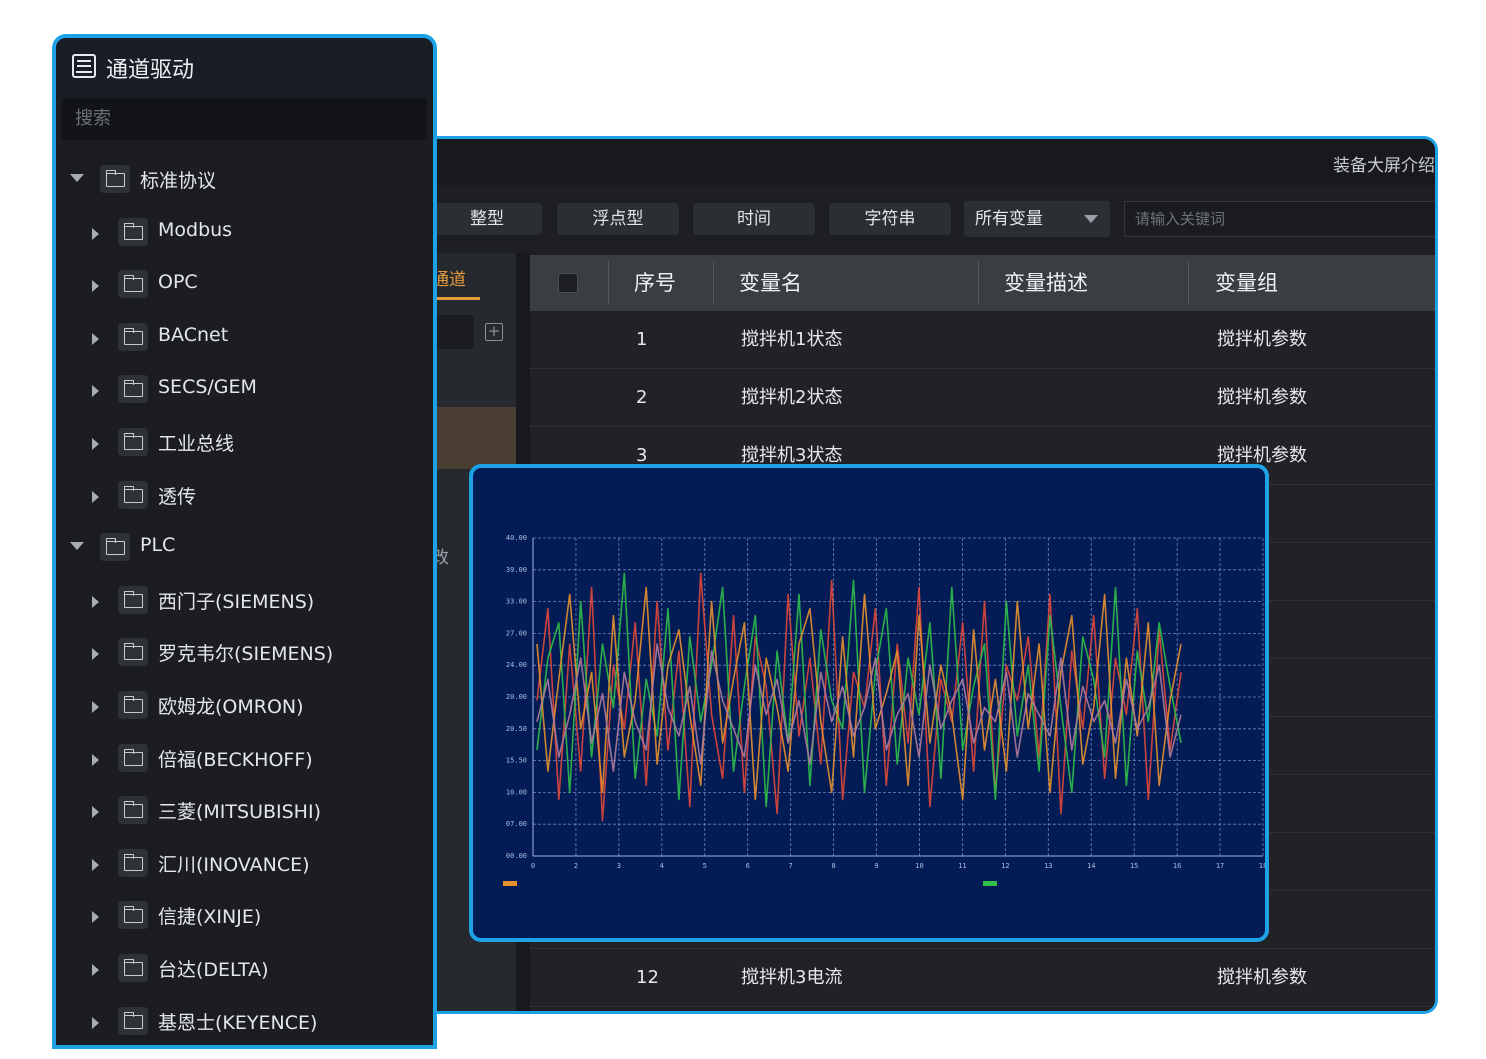 This screenshot has width=1486, height=1059. I want to click on hard-drive-icon, so click(84, 66).